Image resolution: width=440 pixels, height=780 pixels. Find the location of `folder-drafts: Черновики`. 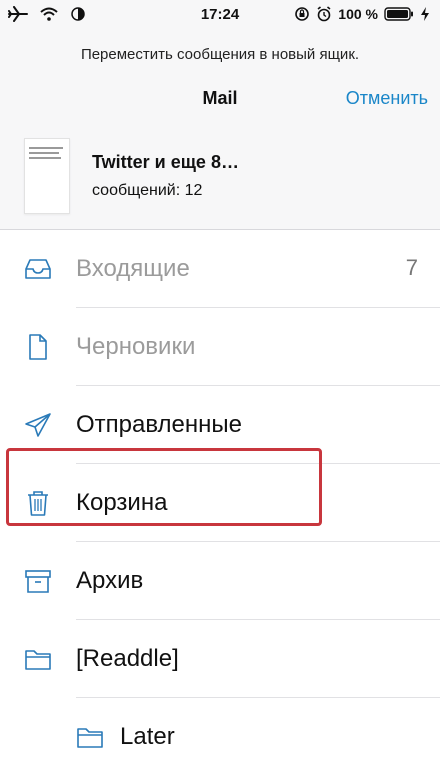

folder-drafts: Черновики is located at coordinates (220, 347).